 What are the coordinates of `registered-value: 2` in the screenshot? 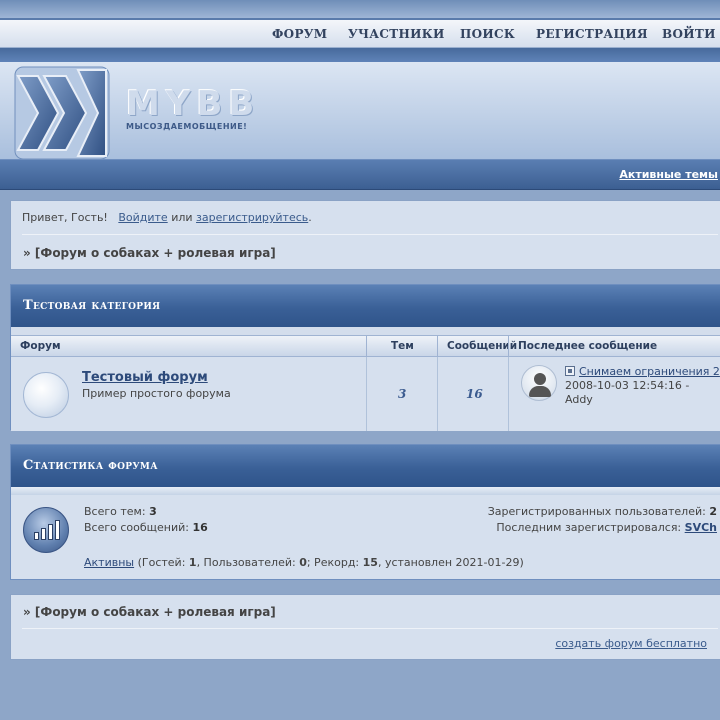 It's located at (713, 511).